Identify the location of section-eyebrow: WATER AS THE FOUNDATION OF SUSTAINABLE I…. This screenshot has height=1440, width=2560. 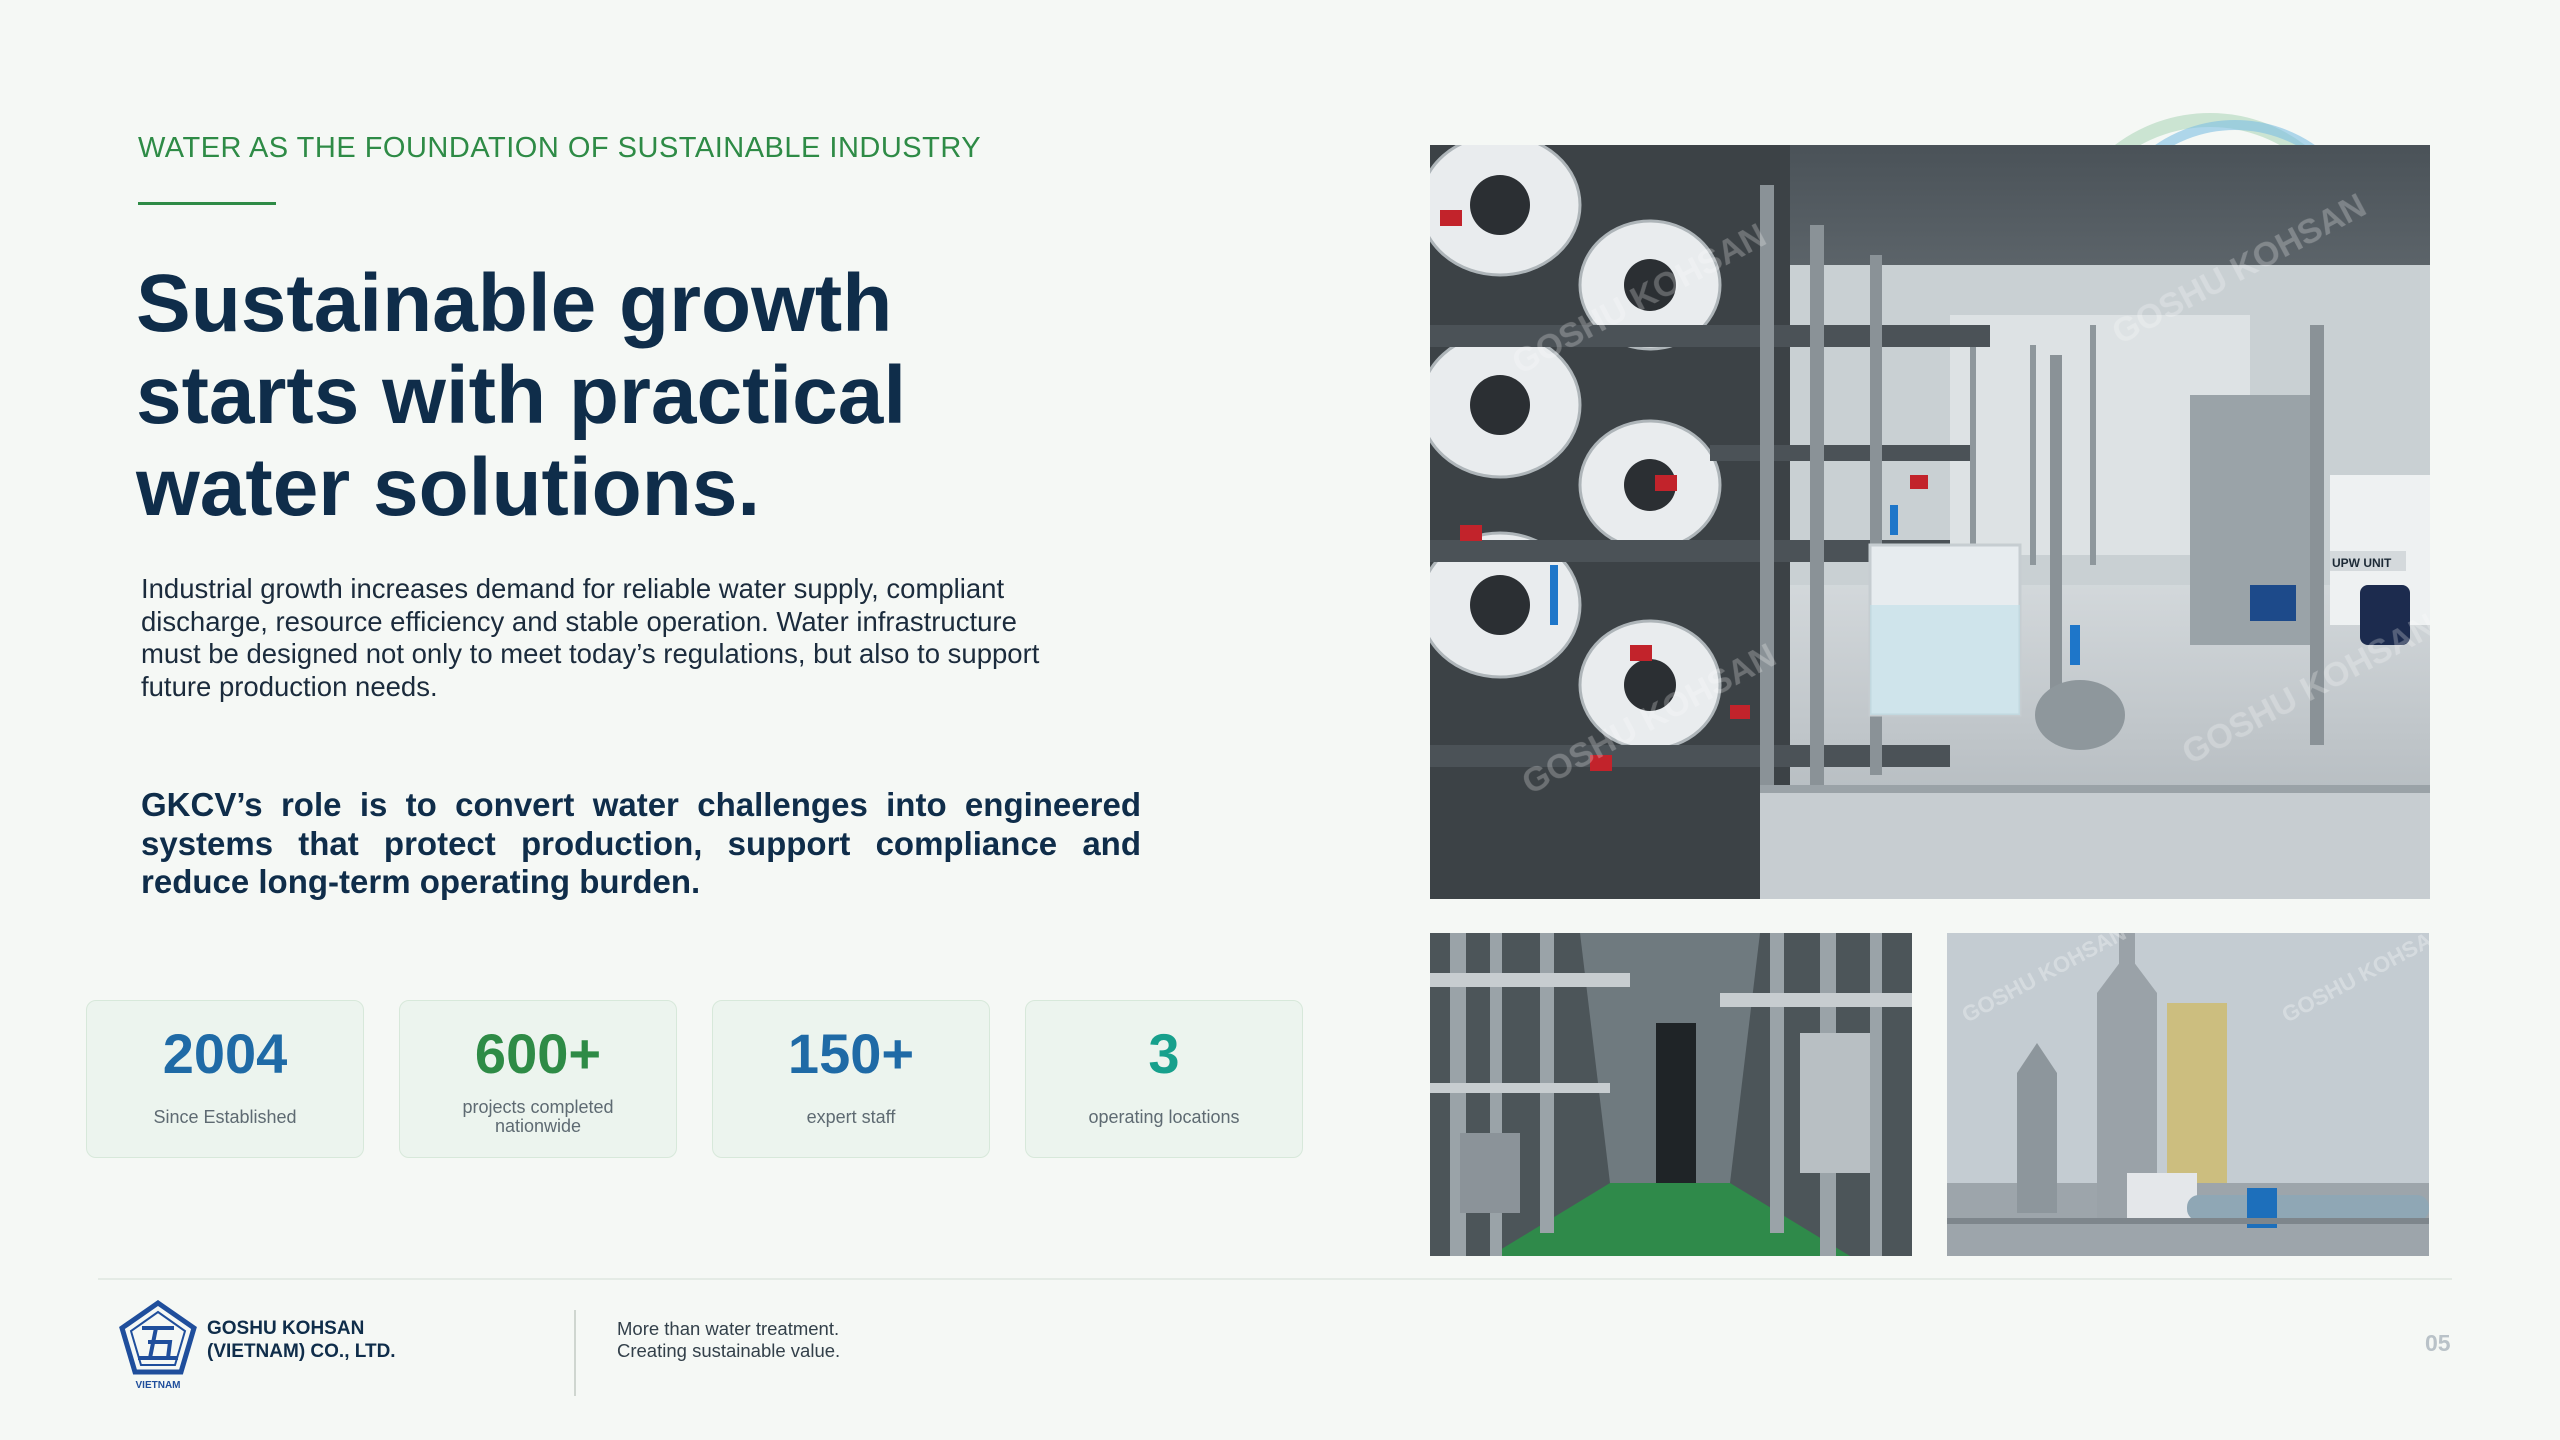
(560, 148).